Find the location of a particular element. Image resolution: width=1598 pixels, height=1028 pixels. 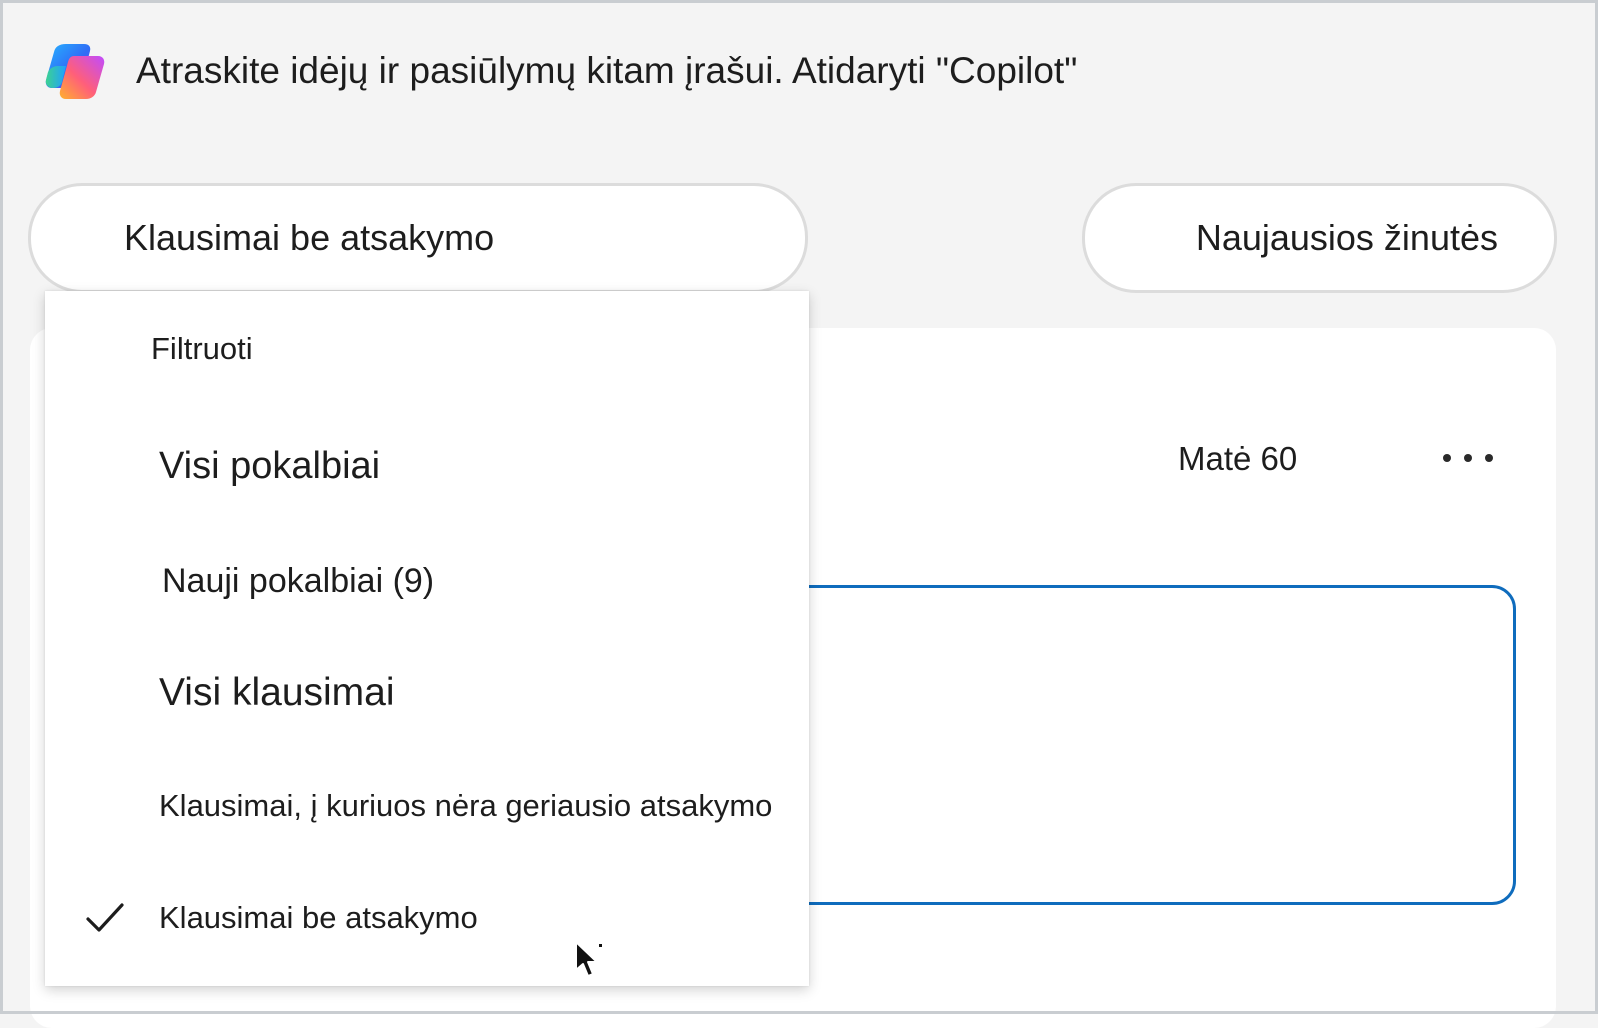

menu-item-label: Nauji pokalbiai (9) is located at coordinates (298, 580).